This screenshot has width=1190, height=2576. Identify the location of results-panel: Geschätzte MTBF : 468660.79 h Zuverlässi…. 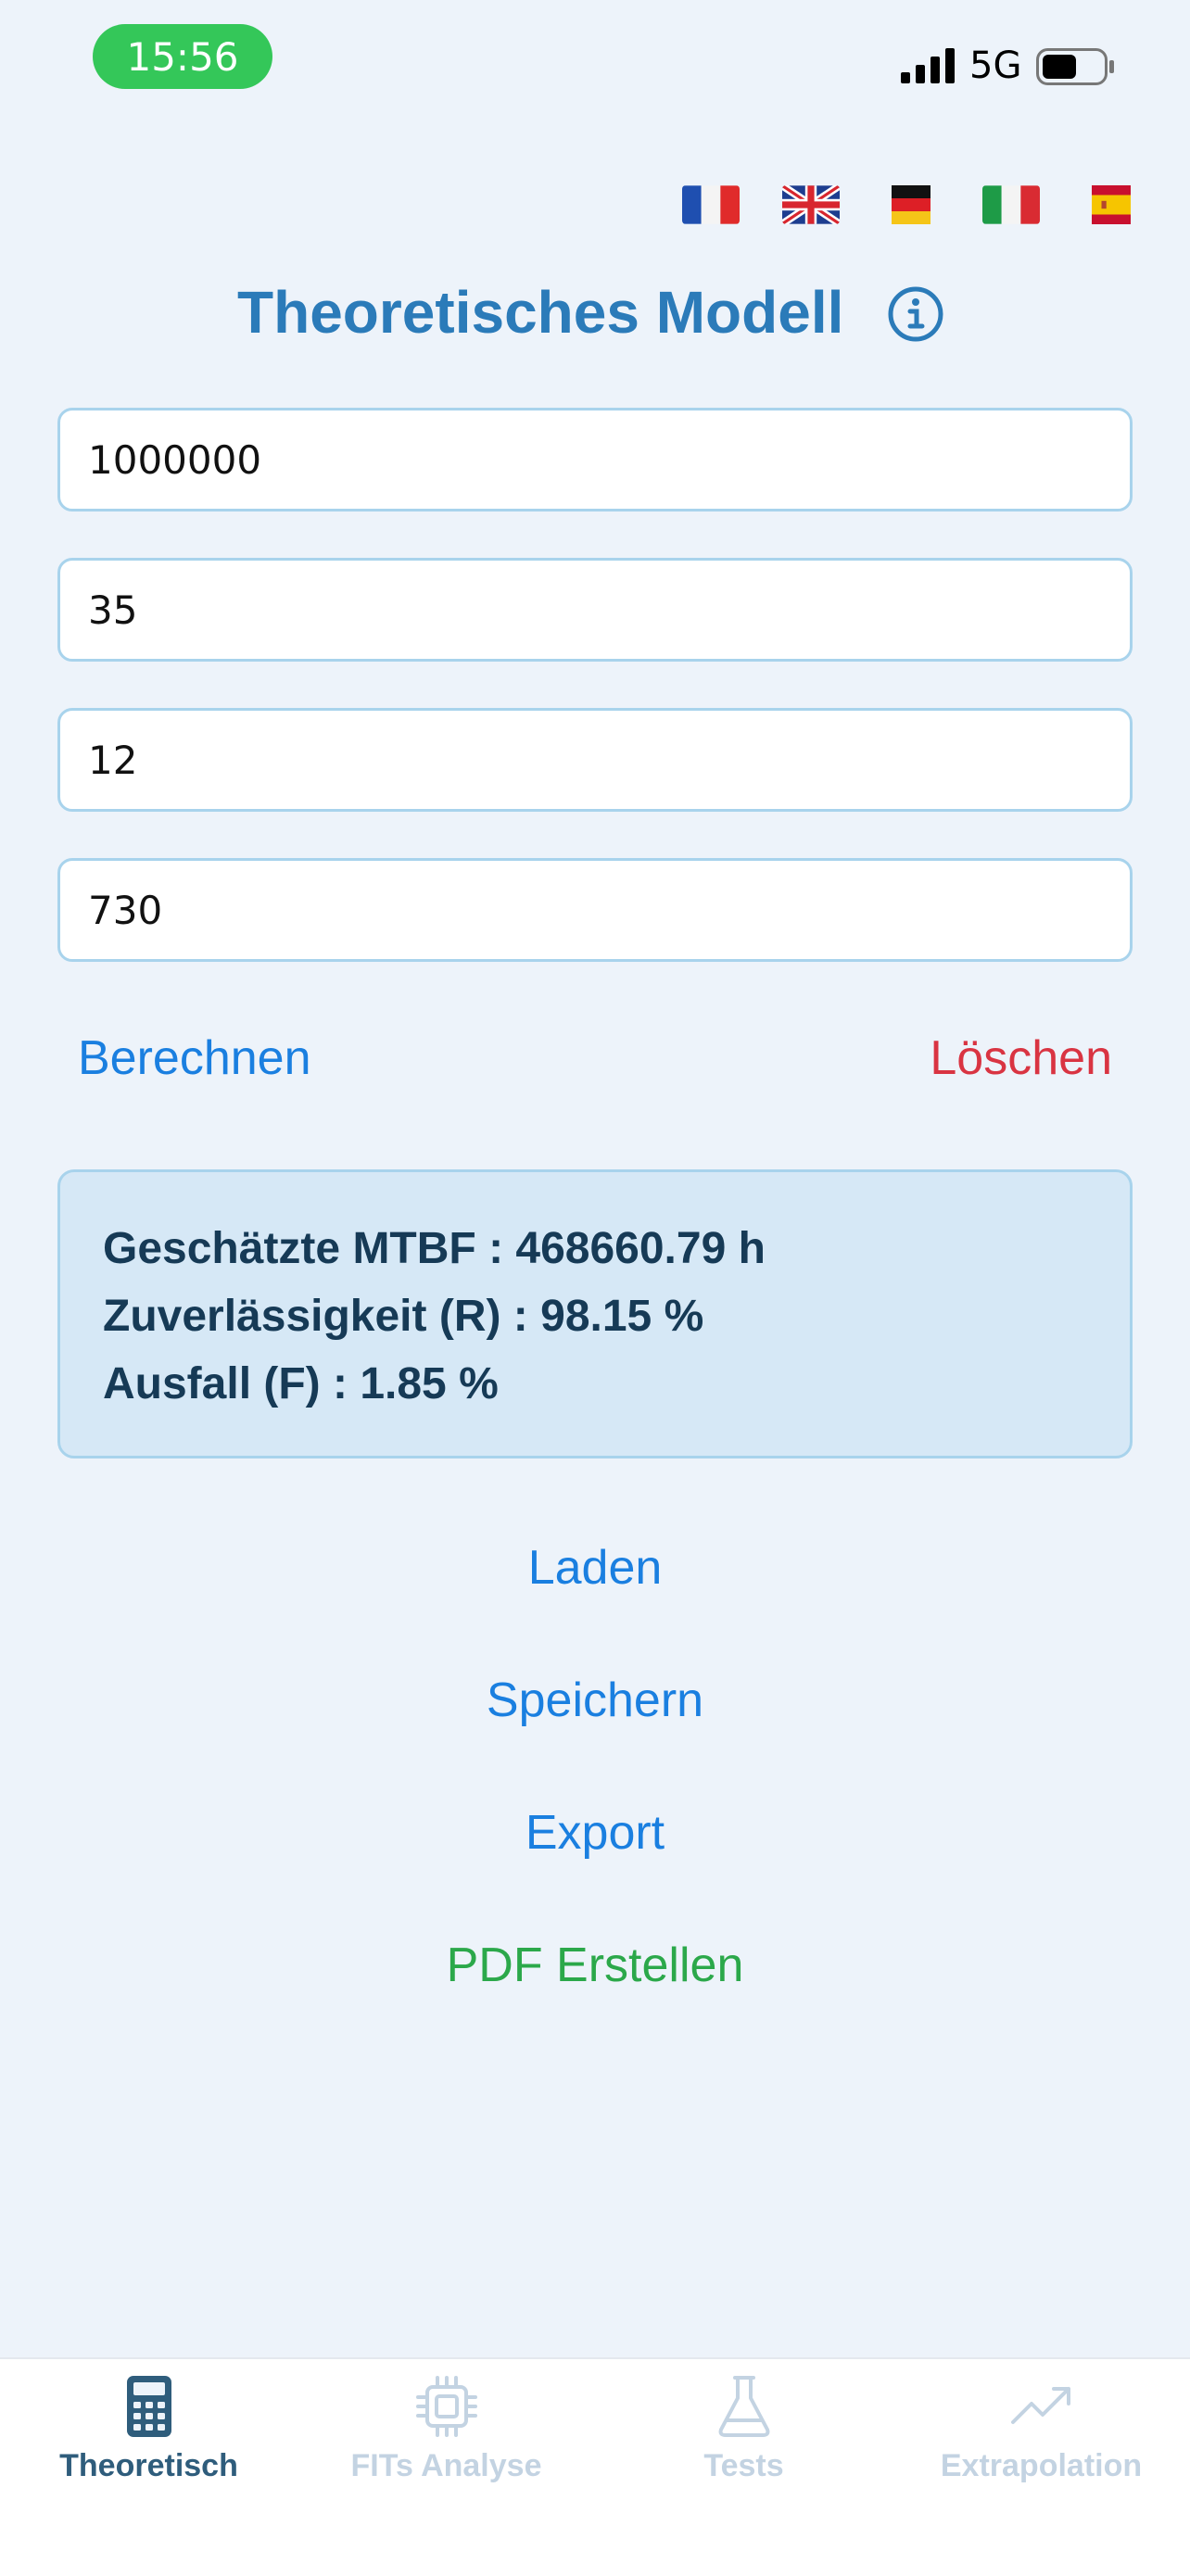
(595, 1313).